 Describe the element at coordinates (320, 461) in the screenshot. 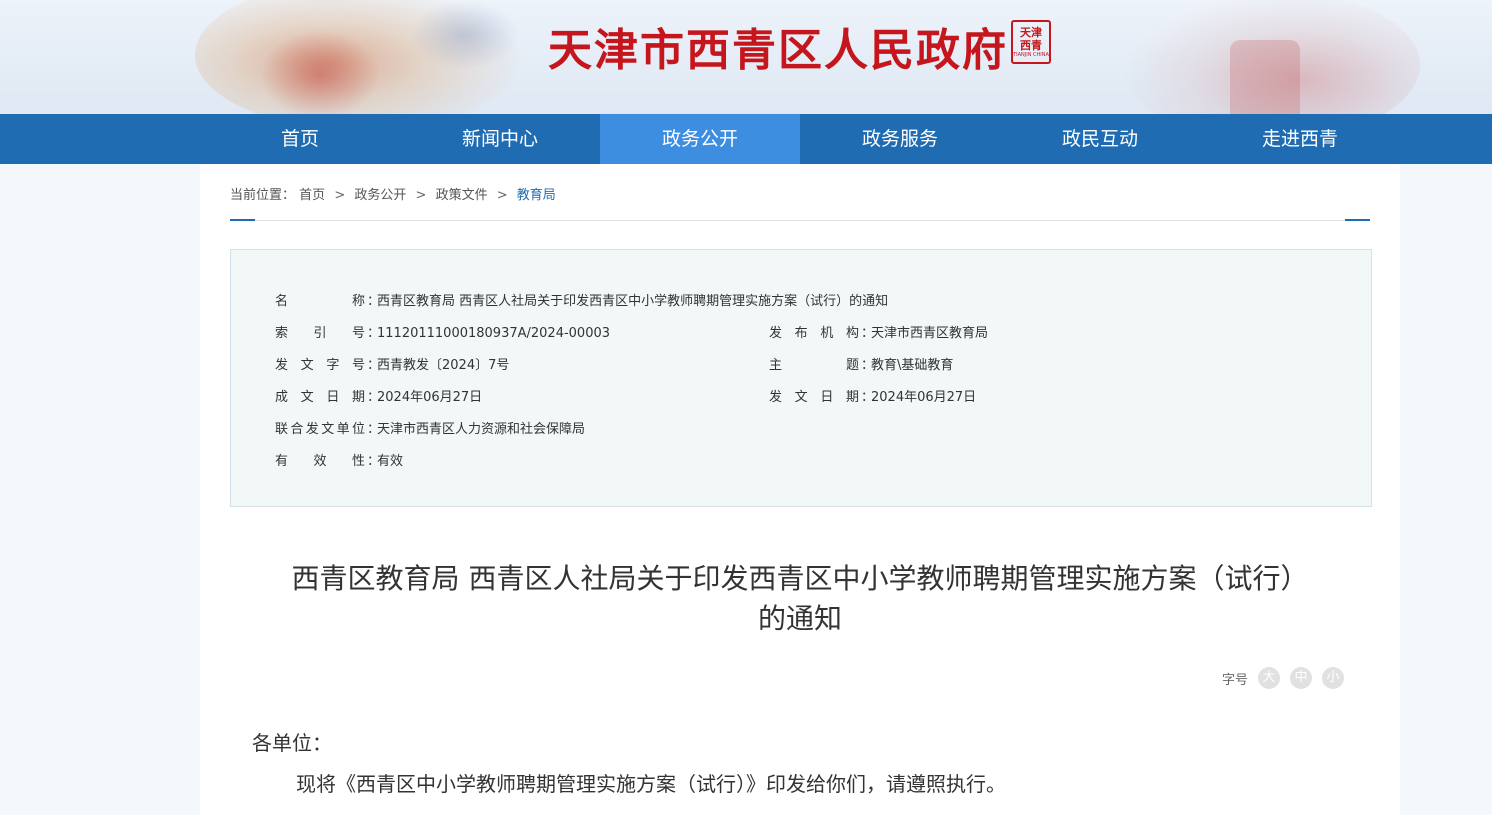

I see `meta-label-validity: 有效性` at that location.